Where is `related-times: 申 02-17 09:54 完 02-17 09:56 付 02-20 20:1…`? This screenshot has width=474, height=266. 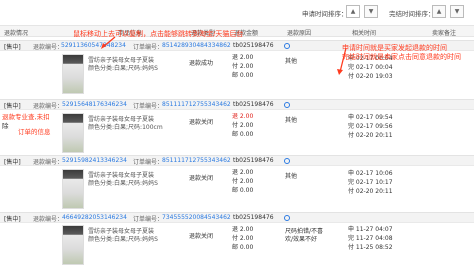
related-times: 申 02-17 09:54 完 02-17 09:56 付 02-20 20:1… is located at coordinates (370, 126).